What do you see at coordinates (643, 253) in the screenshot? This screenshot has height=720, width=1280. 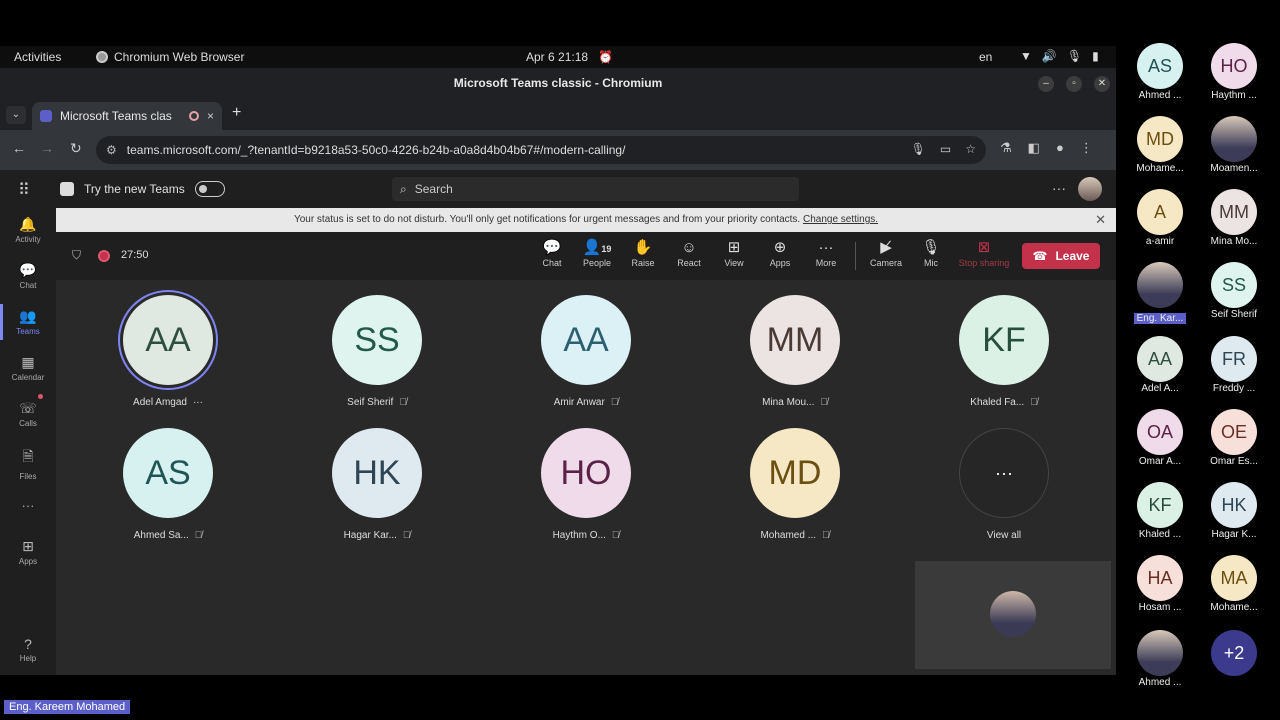 I see `raise-hand-button: ✋ Raise` at bounding box center [643, 253].